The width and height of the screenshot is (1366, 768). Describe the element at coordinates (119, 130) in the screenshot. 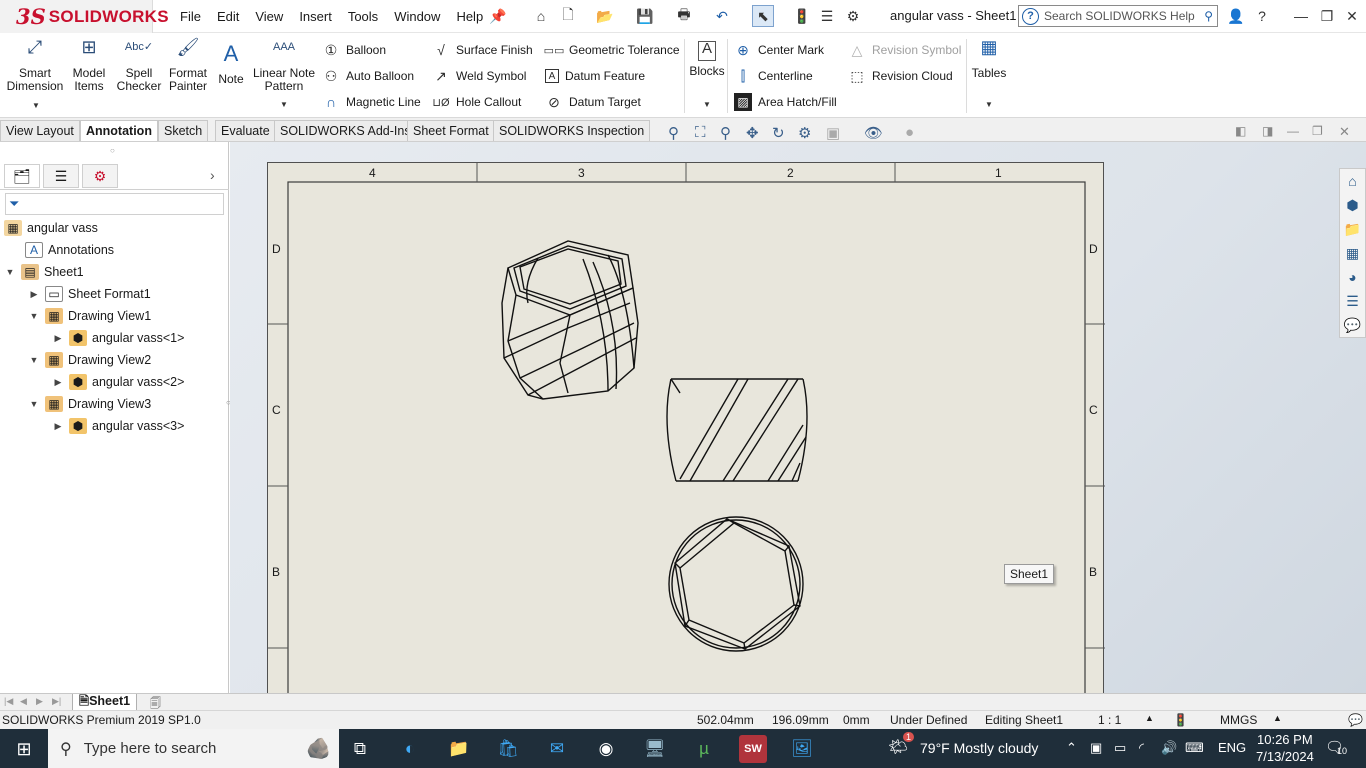

I see `tab-annotation: Annotation` at that location.